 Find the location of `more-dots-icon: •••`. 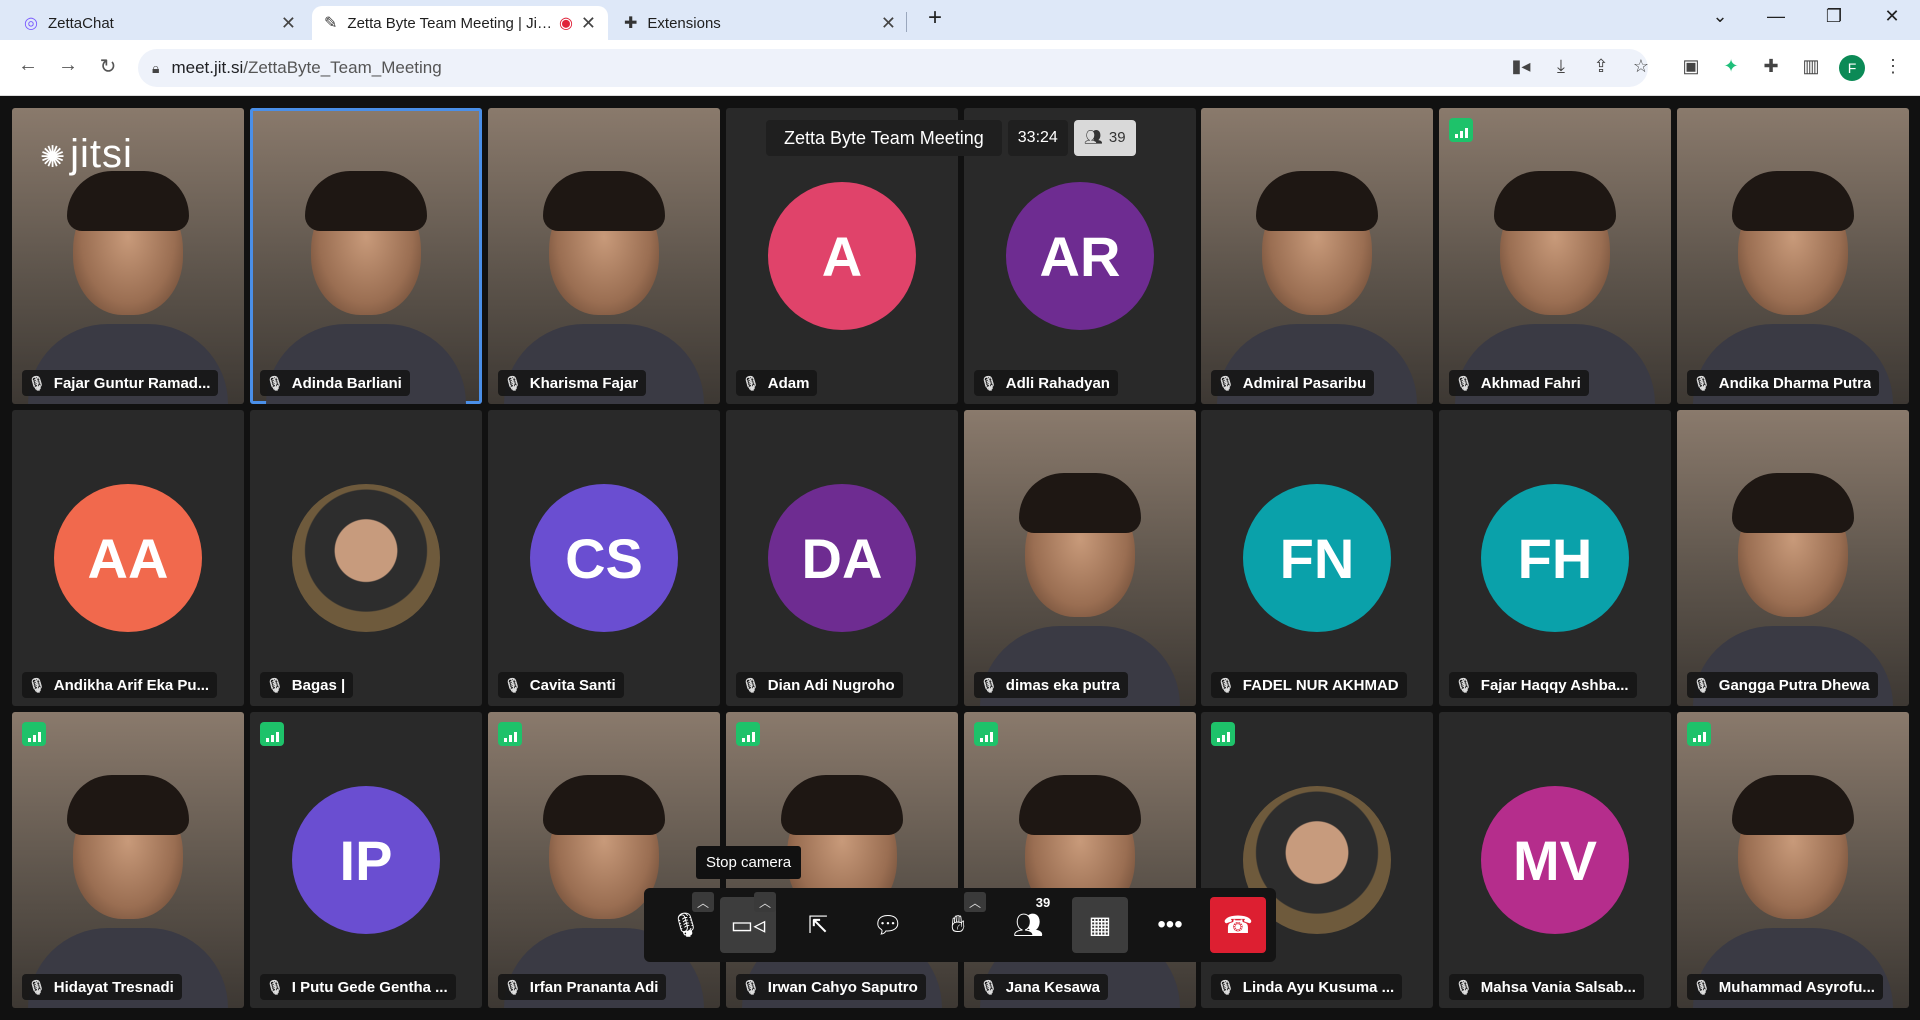

more-dots-icon: ••• is located at coordinates (1170, 924).